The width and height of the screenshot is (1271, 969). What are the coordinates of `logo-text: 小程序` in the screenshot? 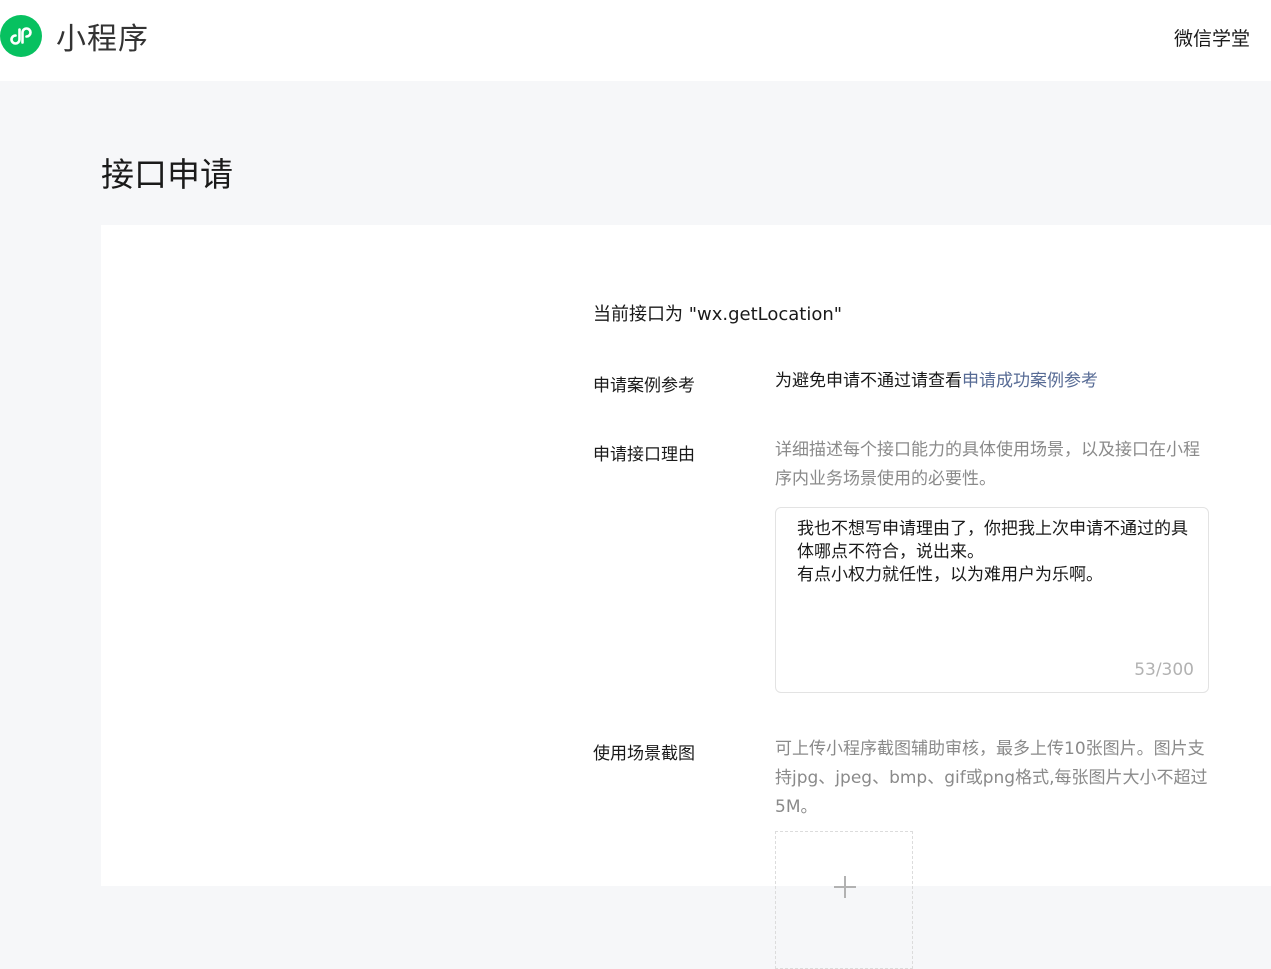 It's located at (102, 39).